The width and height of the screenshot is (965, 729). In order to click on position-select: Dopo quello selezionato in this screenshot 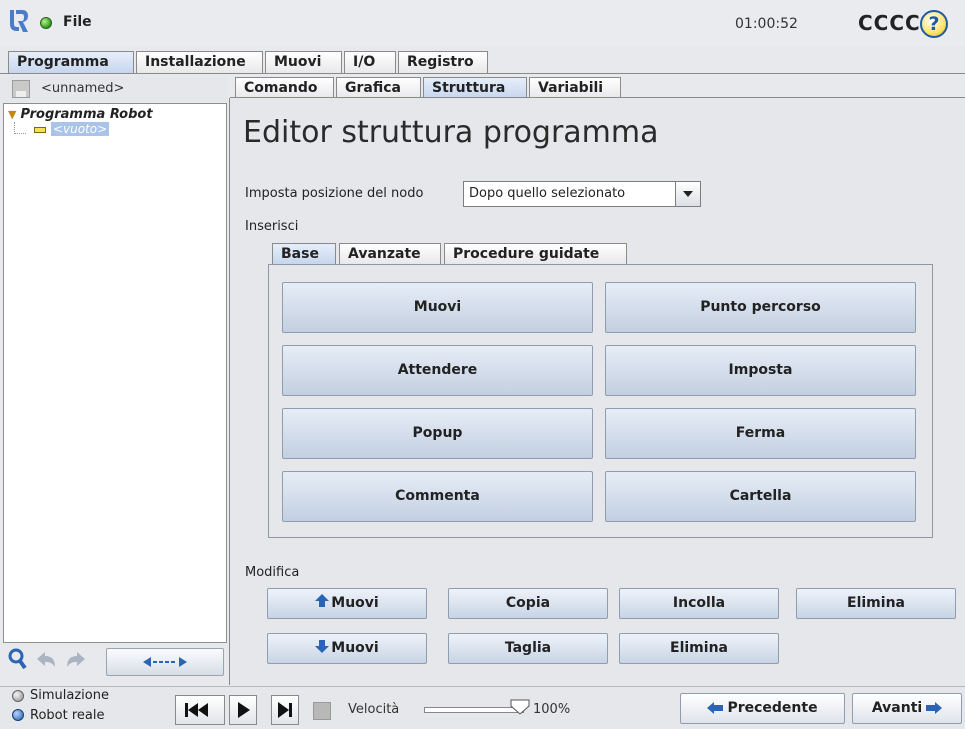, I will do `click(582, 194)`.